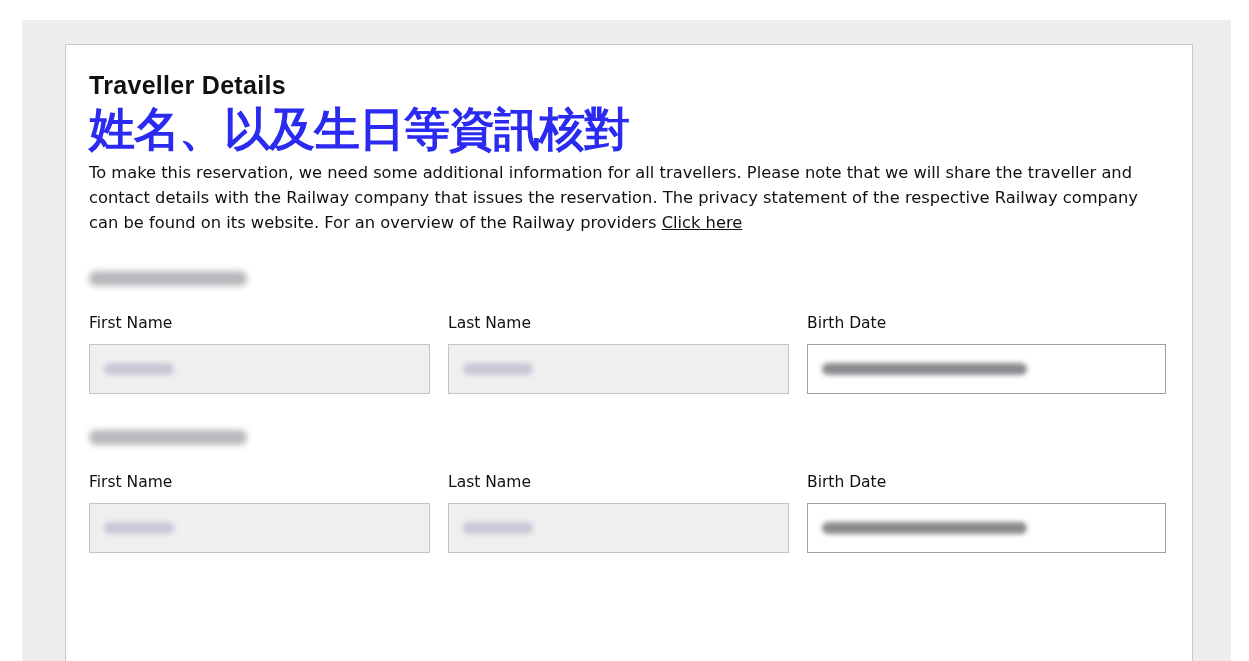 Image resolution: width=1249 pixels, height=661 pixels. What do you see at coordinates (188, 85) in the screenshot?
I see `section-title: Traveller Details` at bounding box center [188, 85].